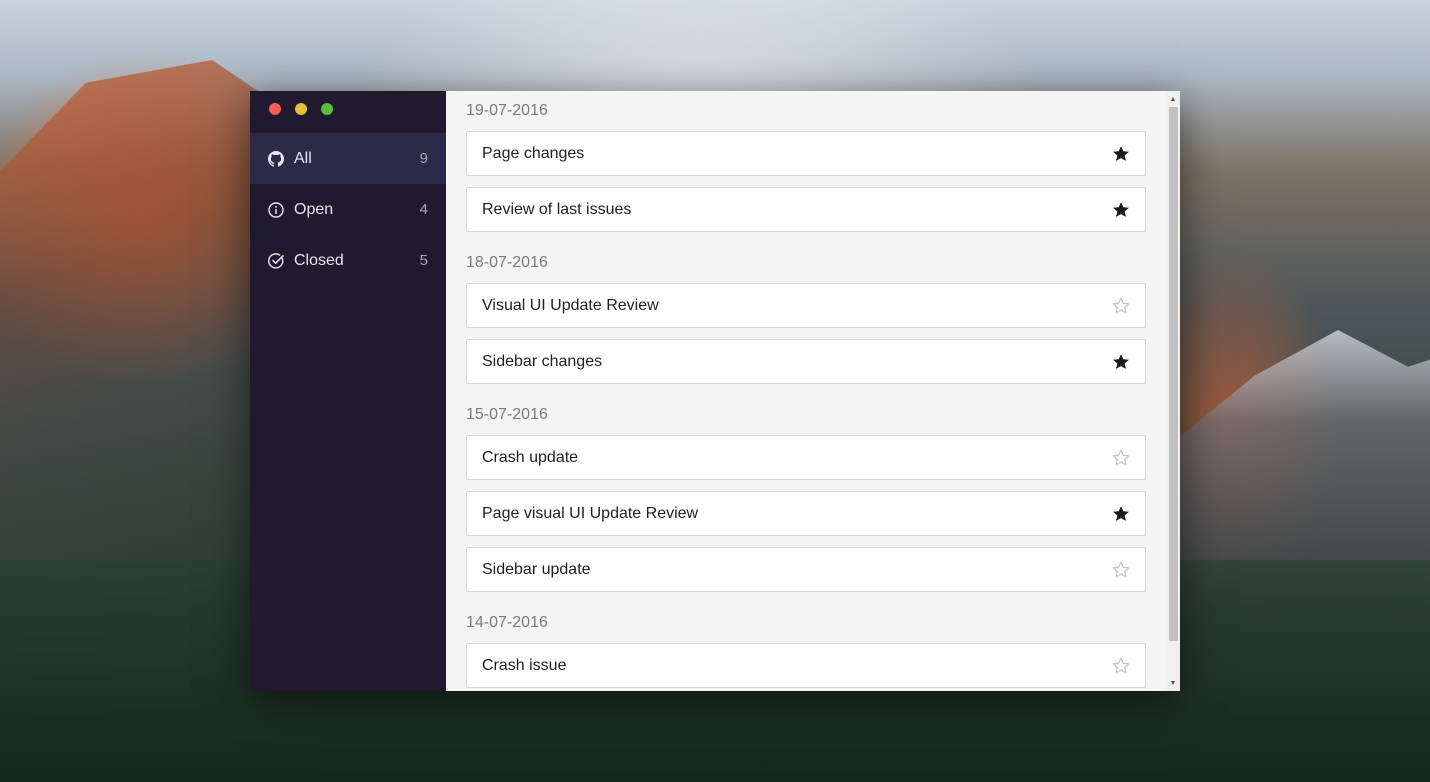 Image resolution: width=1430 pixels, height=782 pixels. What do you see at coordinates (507, 262) in the screenshot?
I see `group-date-heading: 18-07-2016` at bounding box center [507, 262].